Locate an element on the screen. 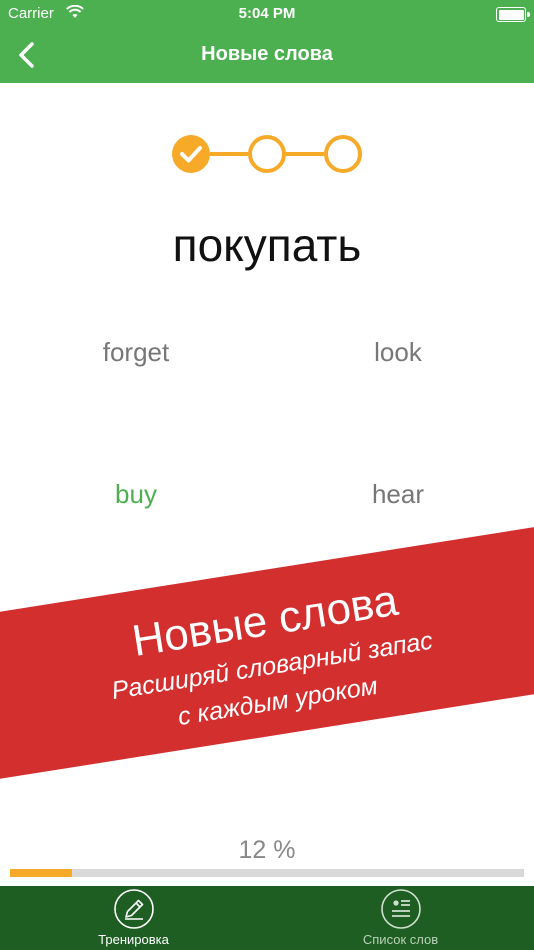  list-icon is located at coordinates (401, 909).